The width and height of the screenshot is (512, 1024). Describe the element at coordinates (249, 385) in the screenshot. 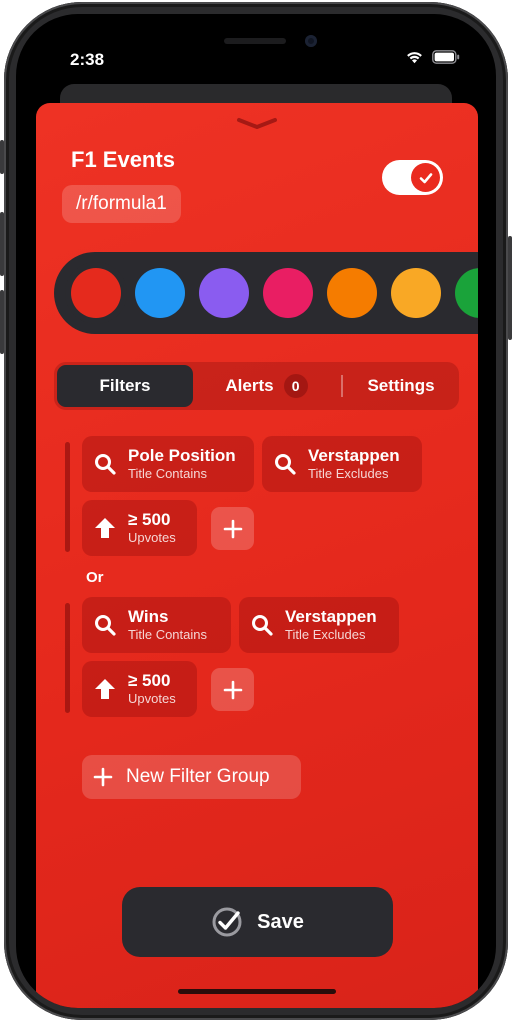

I see `tab-alerts-label: Alerts` at that location.